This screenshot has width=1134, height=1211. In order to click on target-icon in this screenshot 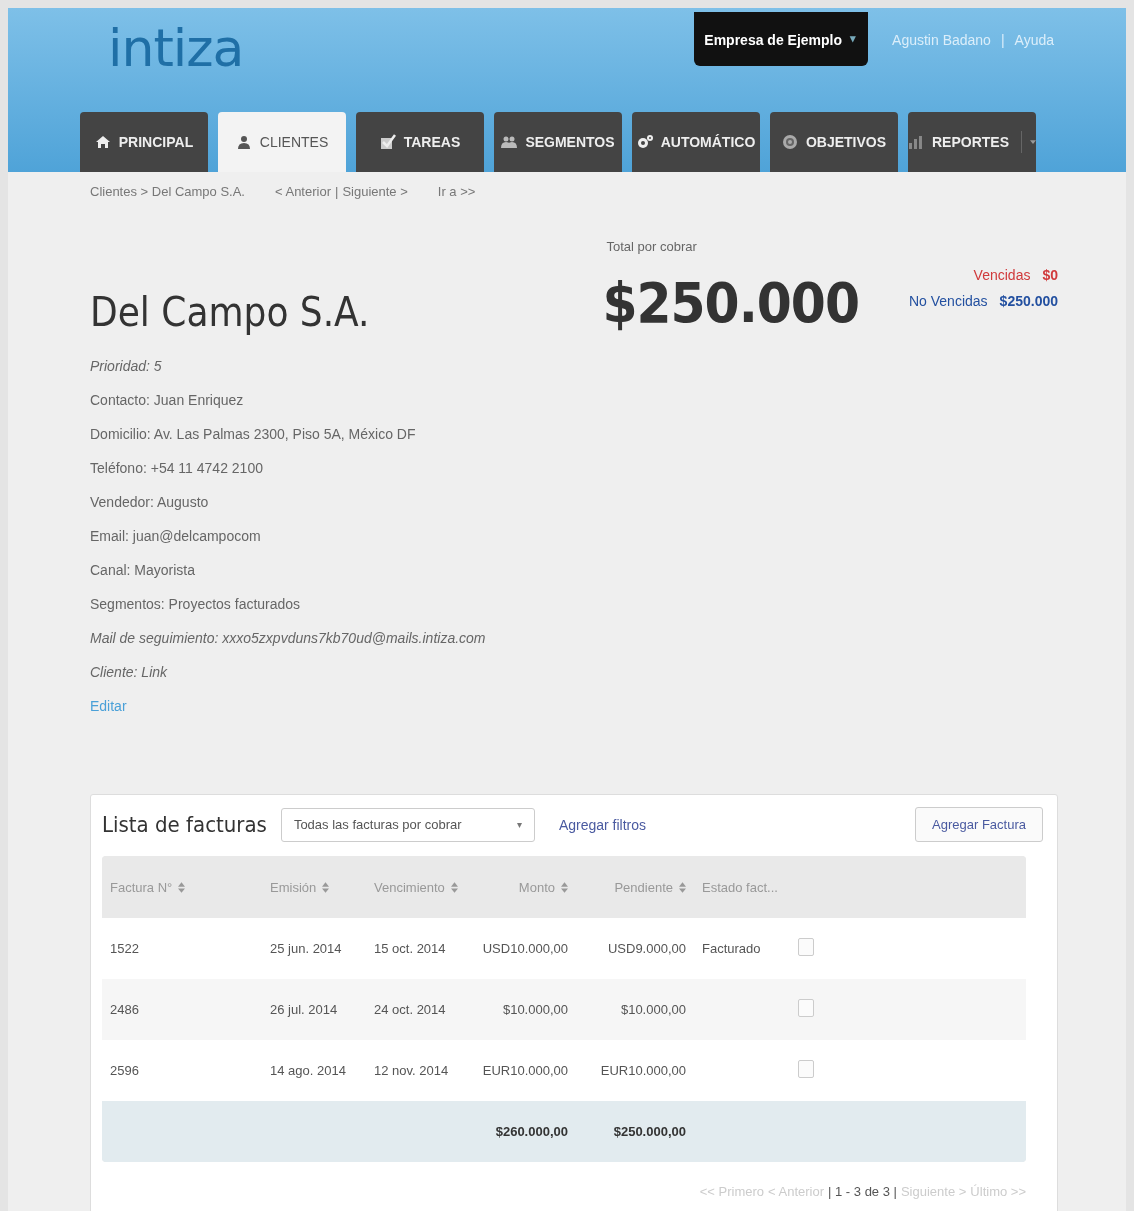, I will do `click(789, 142)`.